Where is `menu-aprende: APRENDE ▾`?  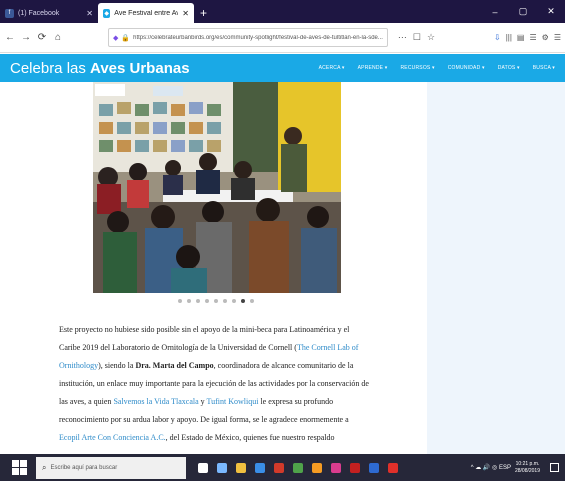
menu-aprende: APRENDE ▾ is located at coordinates (373, 68).